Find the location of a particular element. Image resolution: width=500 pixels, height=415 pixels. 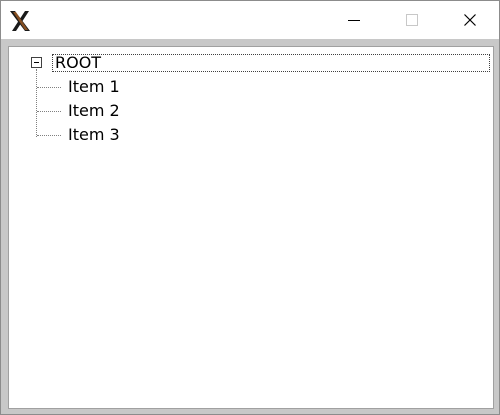

minimize-button is located at coordinates (354, 20).